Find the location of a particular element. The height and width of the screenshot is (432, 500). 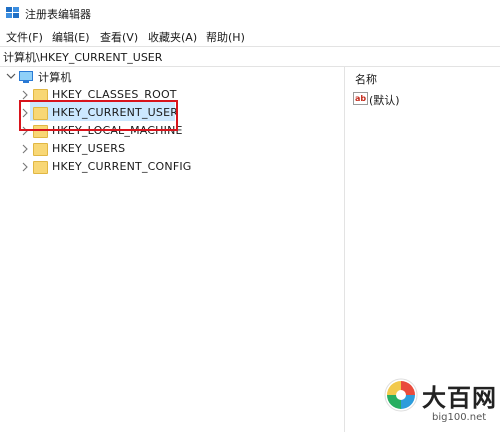

watermark: 大百网 big100.net is located at coordinates (442, 405).